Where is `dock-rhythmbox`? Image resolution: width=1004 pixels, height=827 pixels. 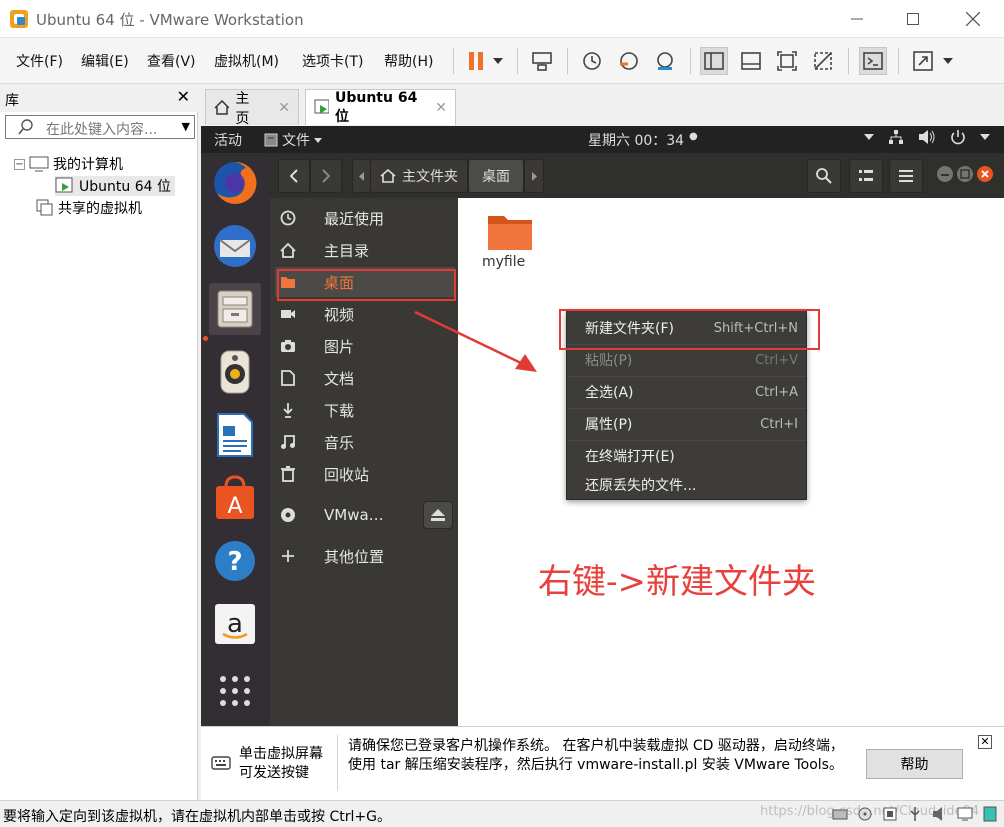
dock-rhythmbox is located at coordinates (235, 372).